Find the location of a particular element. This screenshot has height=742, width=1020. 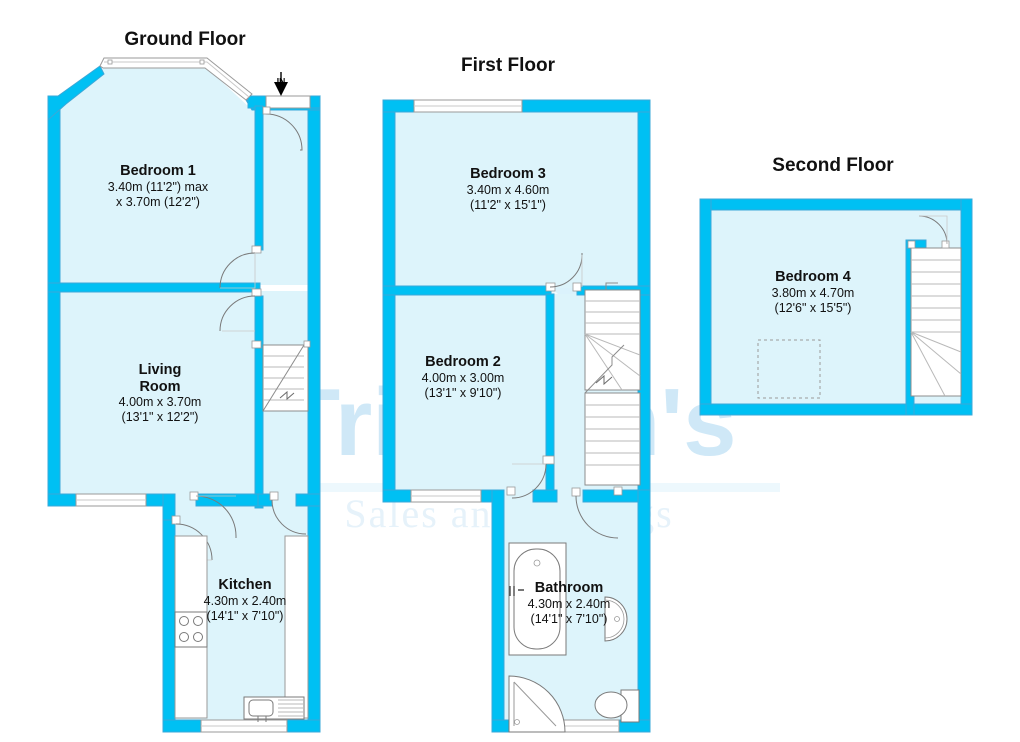

room-label-bedroom-4: Bedroom 4 is located at coordinates (813, 277).